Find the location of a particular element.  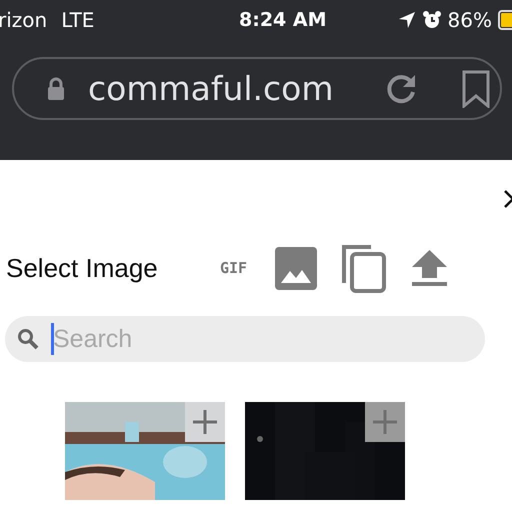

upload-icon is located at coordinates (429, 268).